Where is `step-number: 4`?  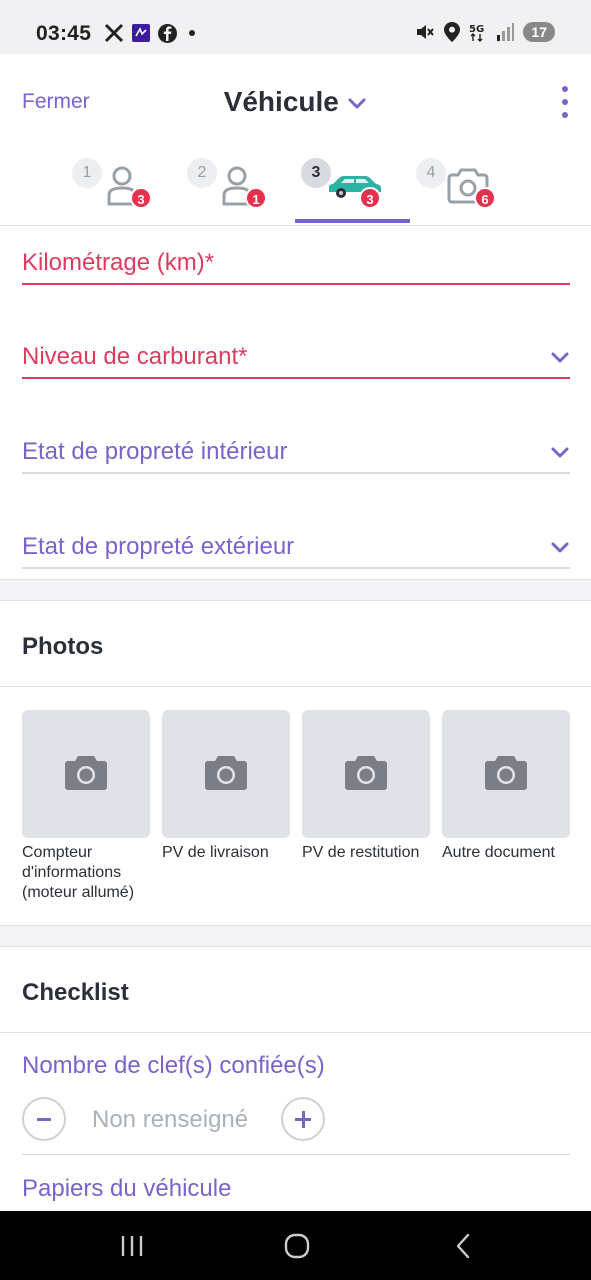
step-number: 4 is located at coordinates (431, 173).